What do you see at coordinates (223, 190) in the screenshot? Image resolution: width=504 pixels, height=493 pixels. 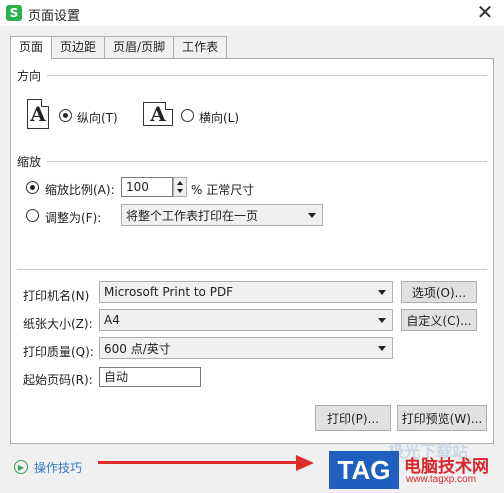 I see `scale-suffix: % 正常尺寸` at bounding box center [223, 190].